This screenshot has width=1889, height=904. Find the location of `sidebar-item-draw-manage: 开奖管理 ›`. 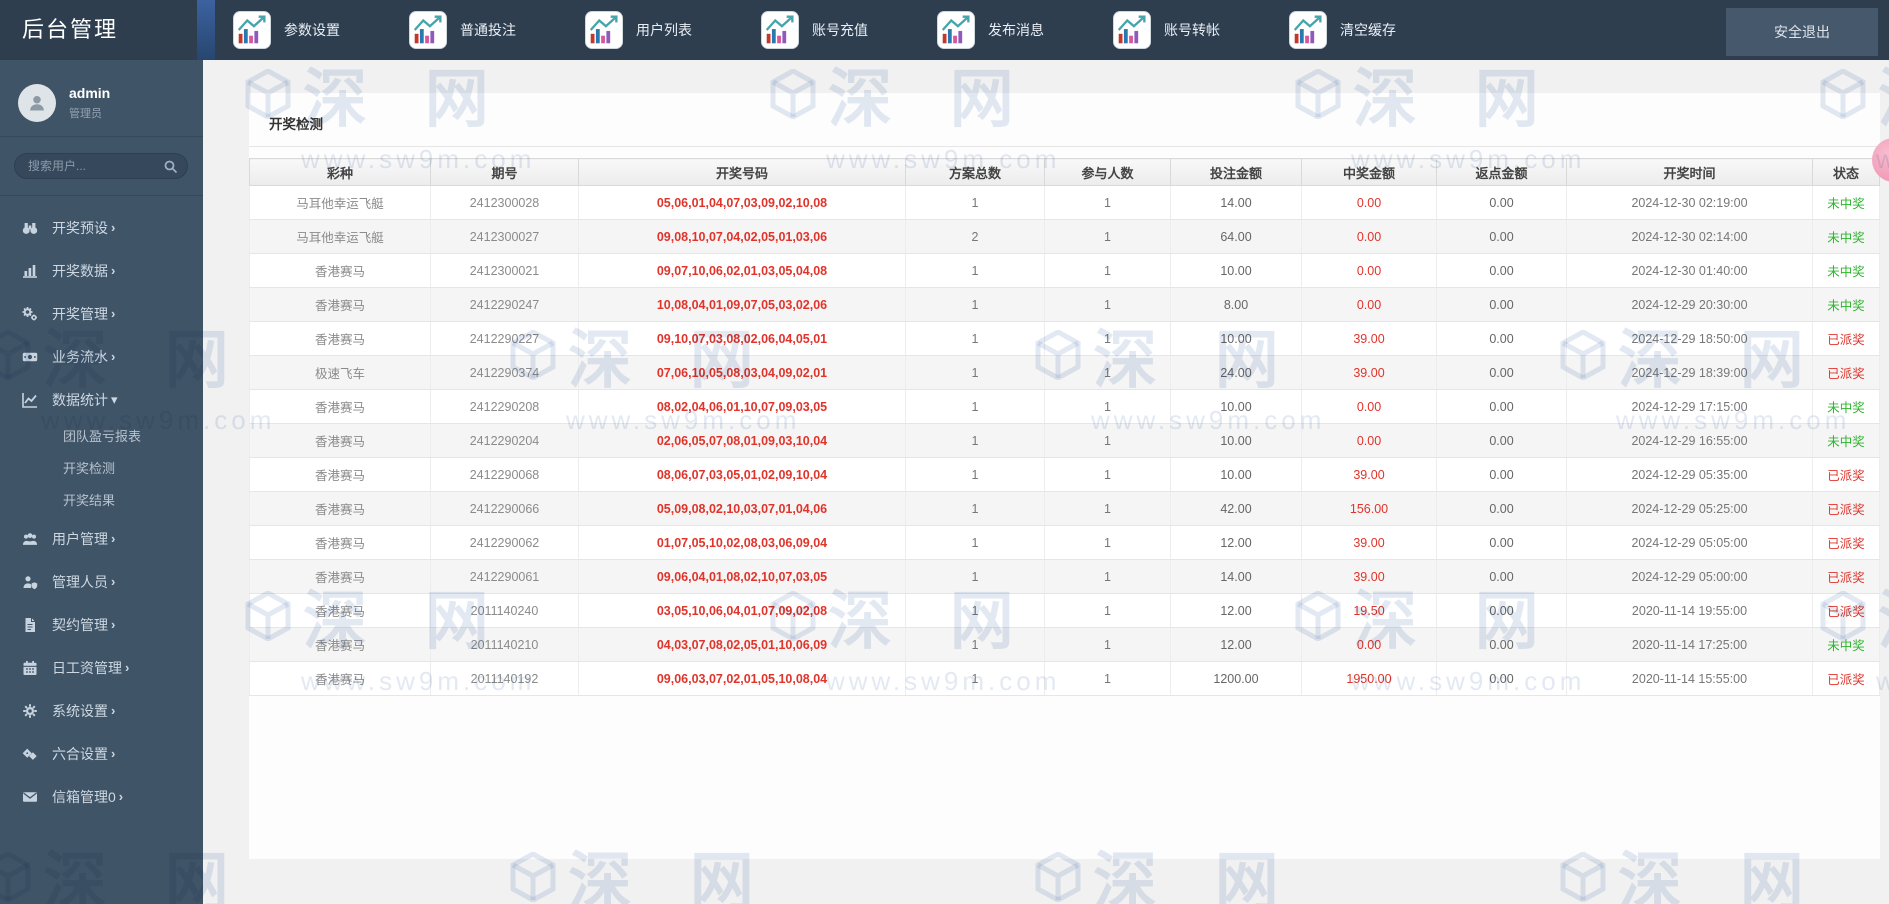

sidebar-item-draw-manage: 开奖管理 › is located at coordinates (101, 313).